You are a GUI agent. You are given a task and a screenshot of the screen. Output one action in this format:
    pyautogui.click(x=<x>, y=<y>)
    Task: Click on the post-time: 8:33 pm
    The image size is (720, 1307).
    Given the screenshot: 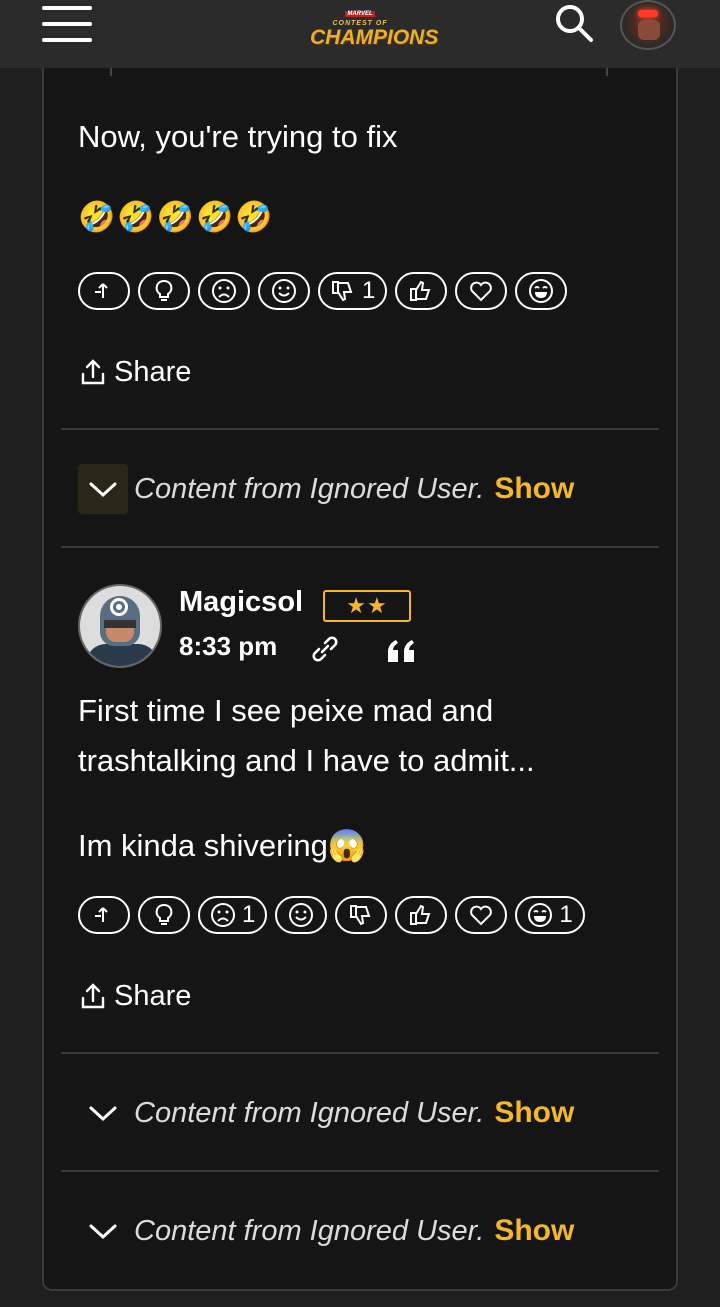 What is the action you would take?
    pyautogui.click(x=228, y=646)
    